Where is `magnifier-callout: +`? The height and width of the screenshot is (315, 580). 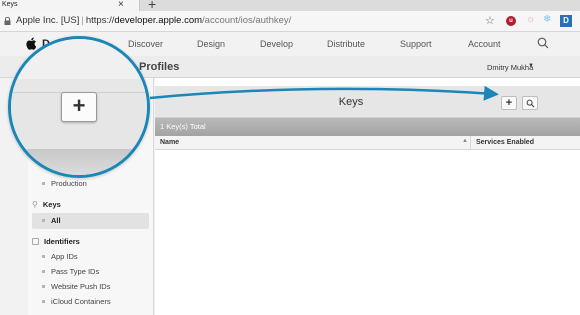
magnifier-callout: + is located at coordinates (79, 107).